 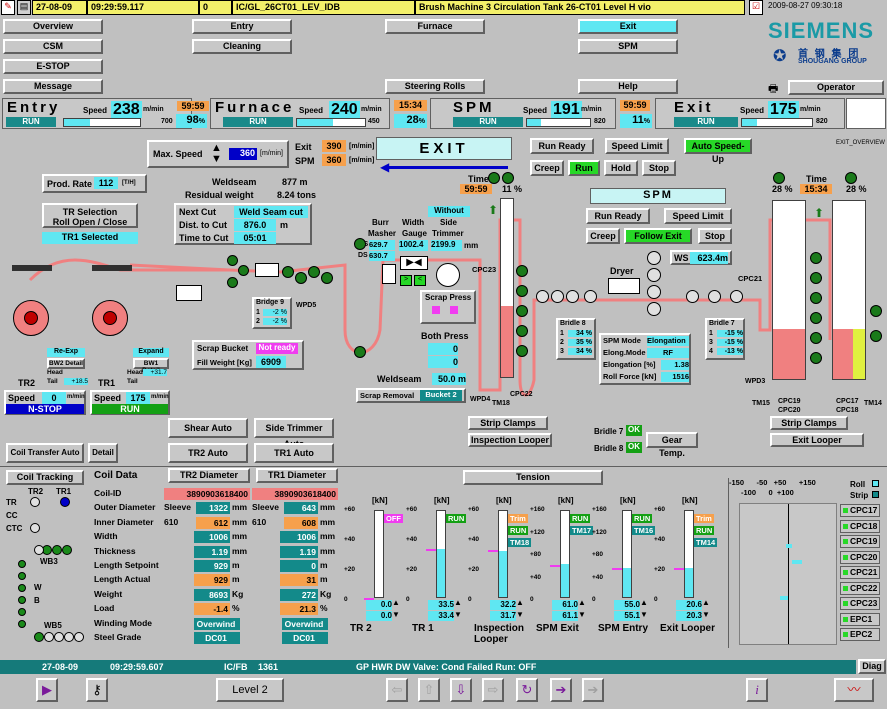 What do you see at coordinates (547, 168) in the screenshot?
I see `exit-creep-button: Creep` at bounding box center [547, 168].